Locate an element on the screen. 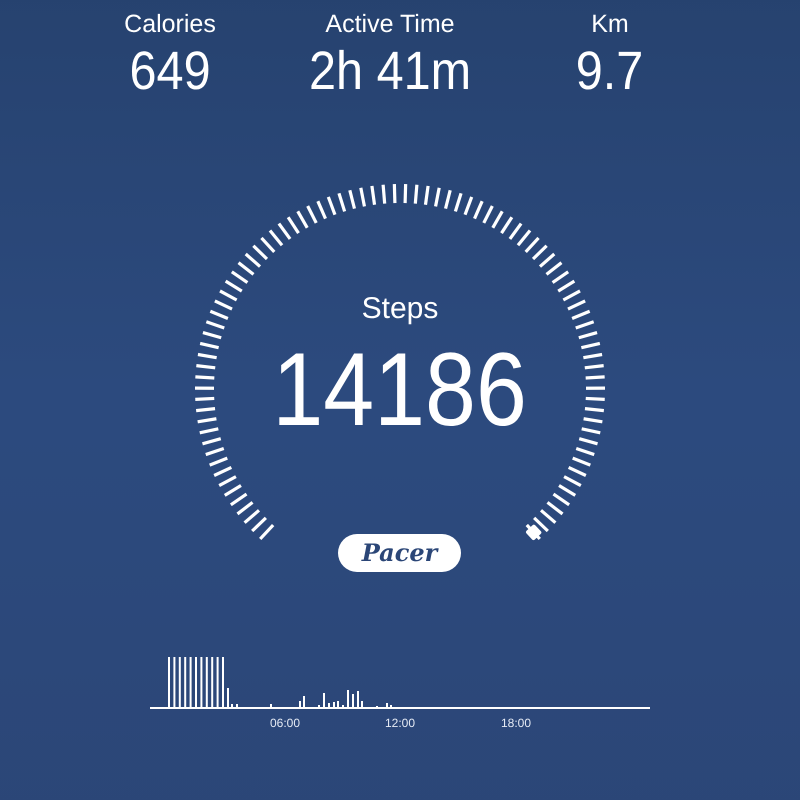 Image resolution: width=800 pixels, height=800 pixels. stat-value: 9.7 is located at coordinates (610, 71).